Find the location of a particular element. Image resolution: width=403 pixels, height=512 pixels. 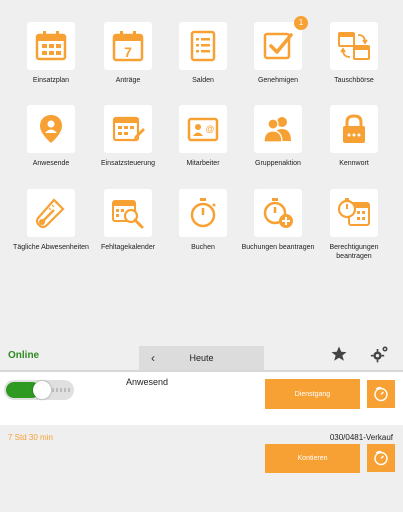

group-icon is located at coordinates (277, 130).